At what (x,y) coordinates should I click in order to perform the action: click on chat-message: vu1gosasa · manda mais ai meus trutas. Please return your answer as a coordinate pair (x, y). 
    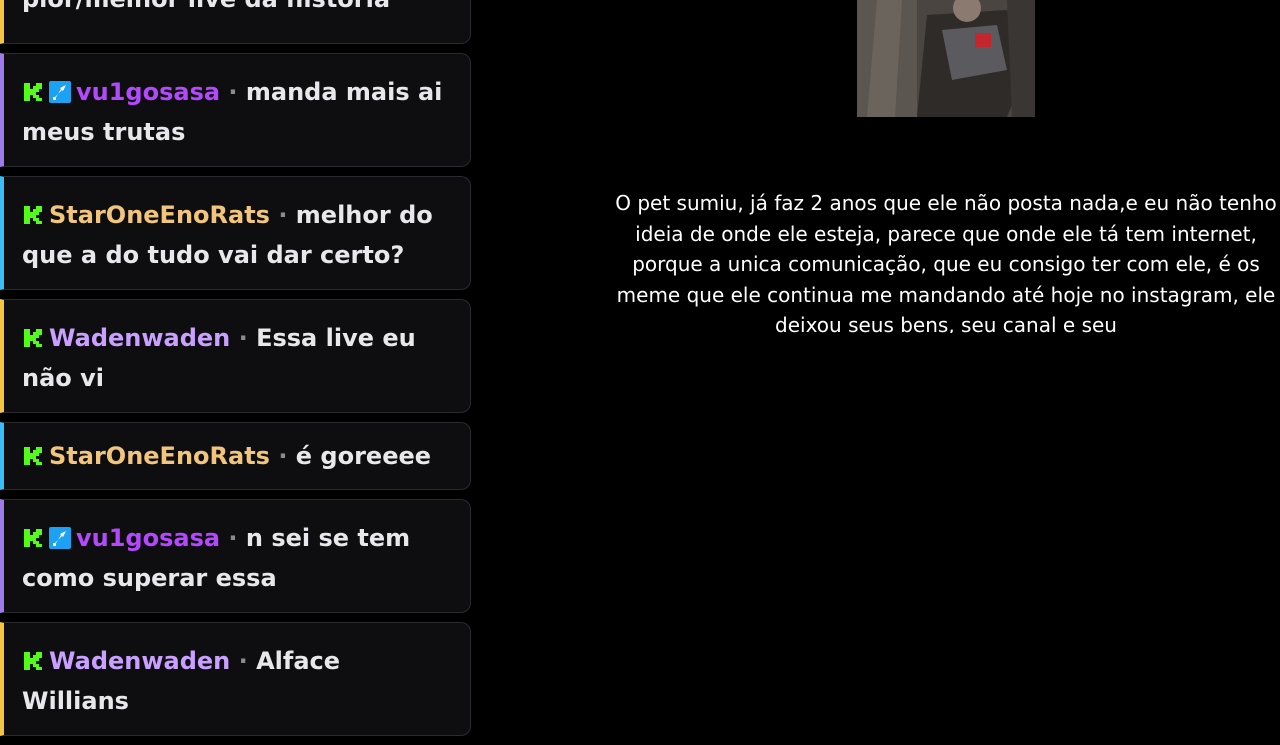
    Looking at the image, I should click on (235, 110).